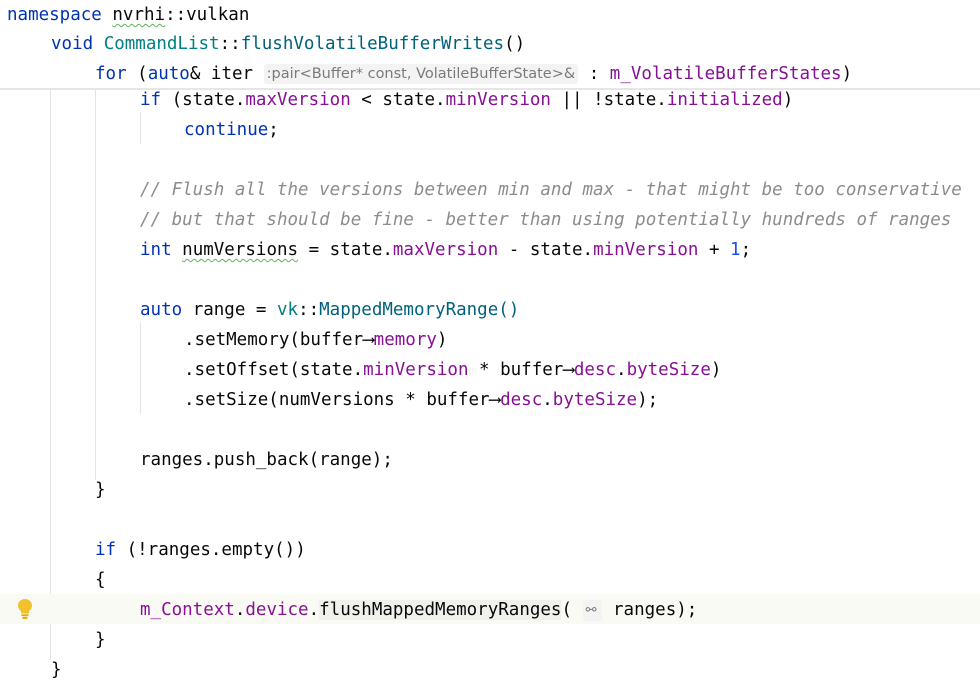 The height and width of the screenshot is (694, 980). Describe the element at coordinates (648, 400) in the screenshot. I see `code-text: );` at that location.